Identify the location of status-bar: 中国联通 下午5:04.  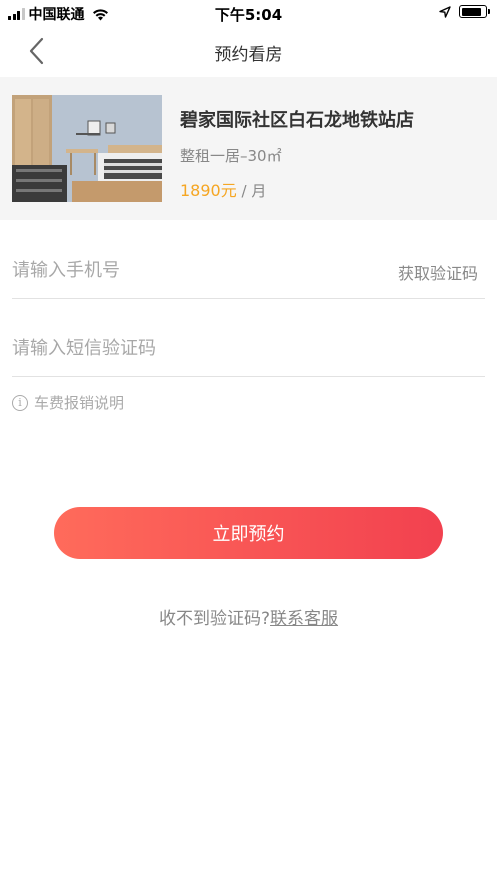
(248, 13).